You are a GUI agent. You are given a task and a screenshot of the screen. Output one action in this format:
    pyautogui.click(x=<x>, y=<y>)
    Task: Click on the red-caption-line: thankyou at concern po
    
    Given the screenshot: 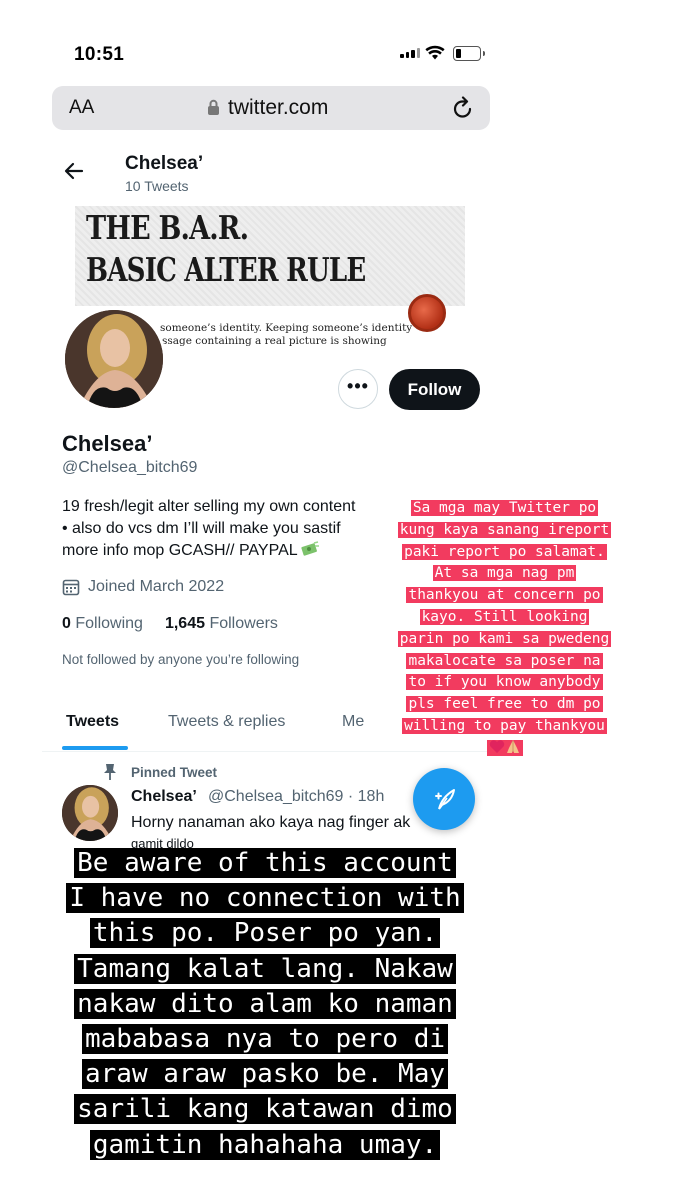 What is the action you would take?
    pyautogui.click(x=504, y=595)
    